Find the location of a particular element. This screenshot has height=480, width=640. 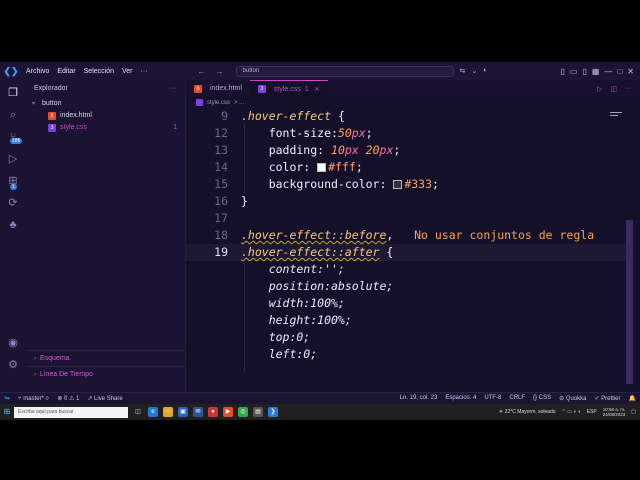

edge-icon: e is located at coordinates (153, 412).